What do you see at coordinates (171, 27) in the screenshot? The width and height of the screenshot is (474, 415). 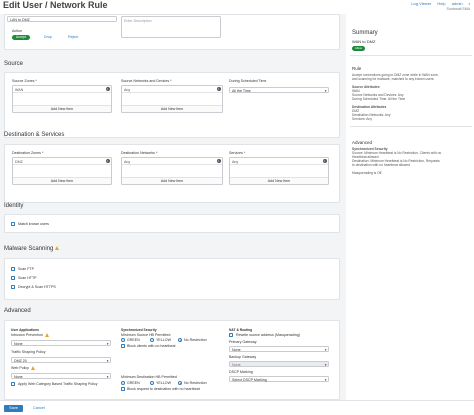 I see `description-textarea: Enter Description` at bounding box center [171, 27].